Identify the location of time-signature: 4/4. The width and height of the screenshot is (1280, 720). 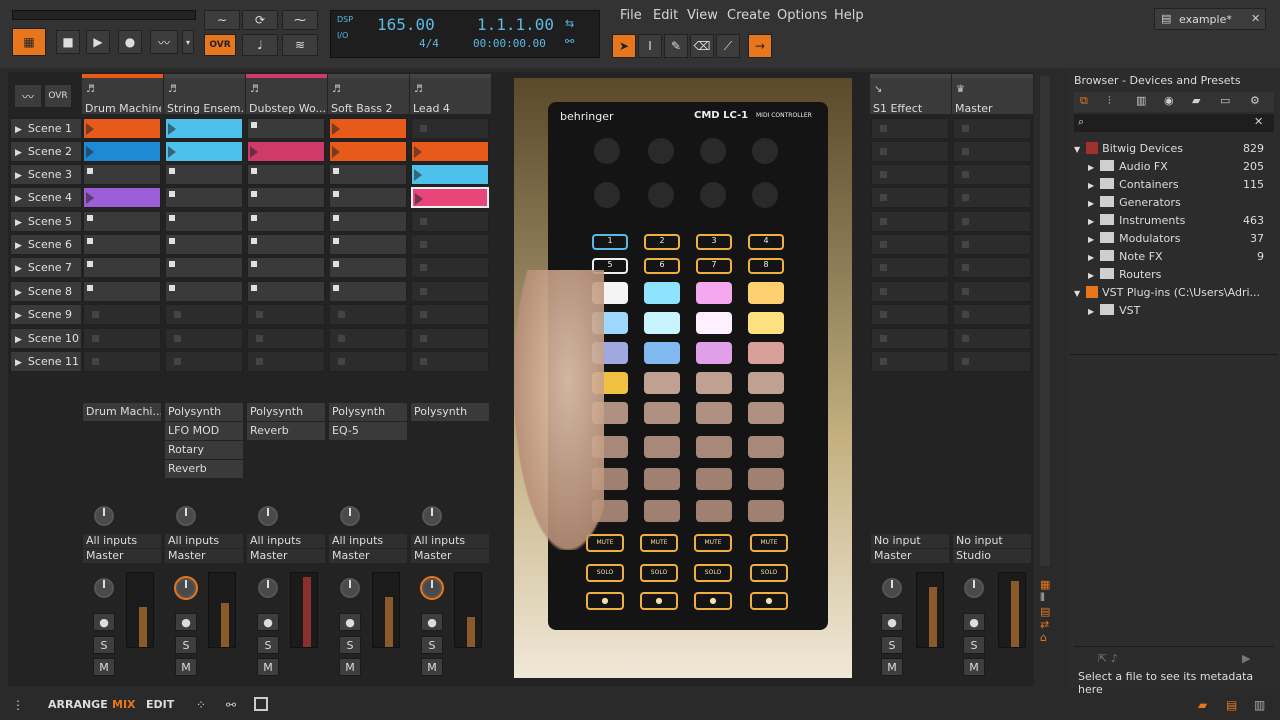
(429, 43).